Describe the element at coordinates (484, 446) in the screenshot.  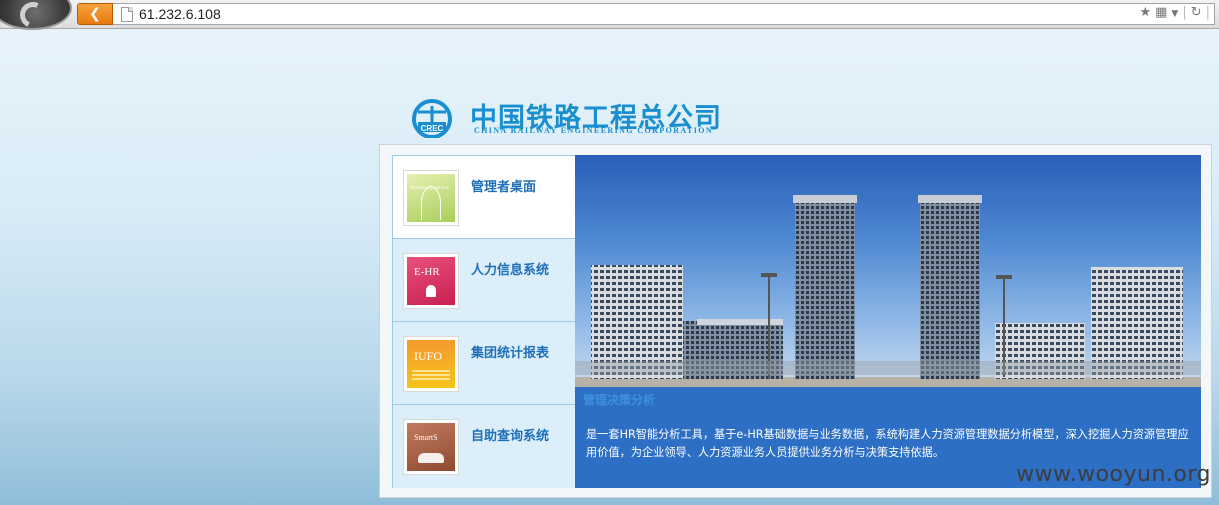
I see `menu-item-self-service: SmartS 自助查询系统` at that location.